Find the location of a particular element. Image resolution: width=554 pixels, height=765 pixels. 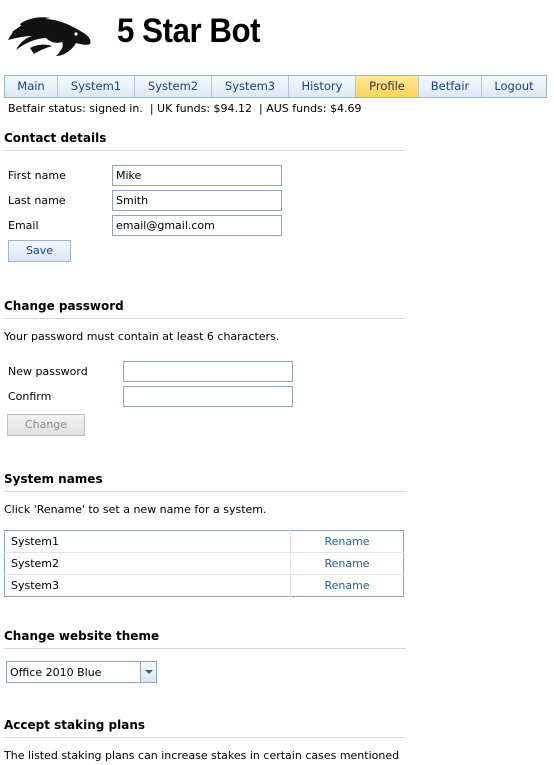

chevron-down-icon is located at coordinates (148, 672).